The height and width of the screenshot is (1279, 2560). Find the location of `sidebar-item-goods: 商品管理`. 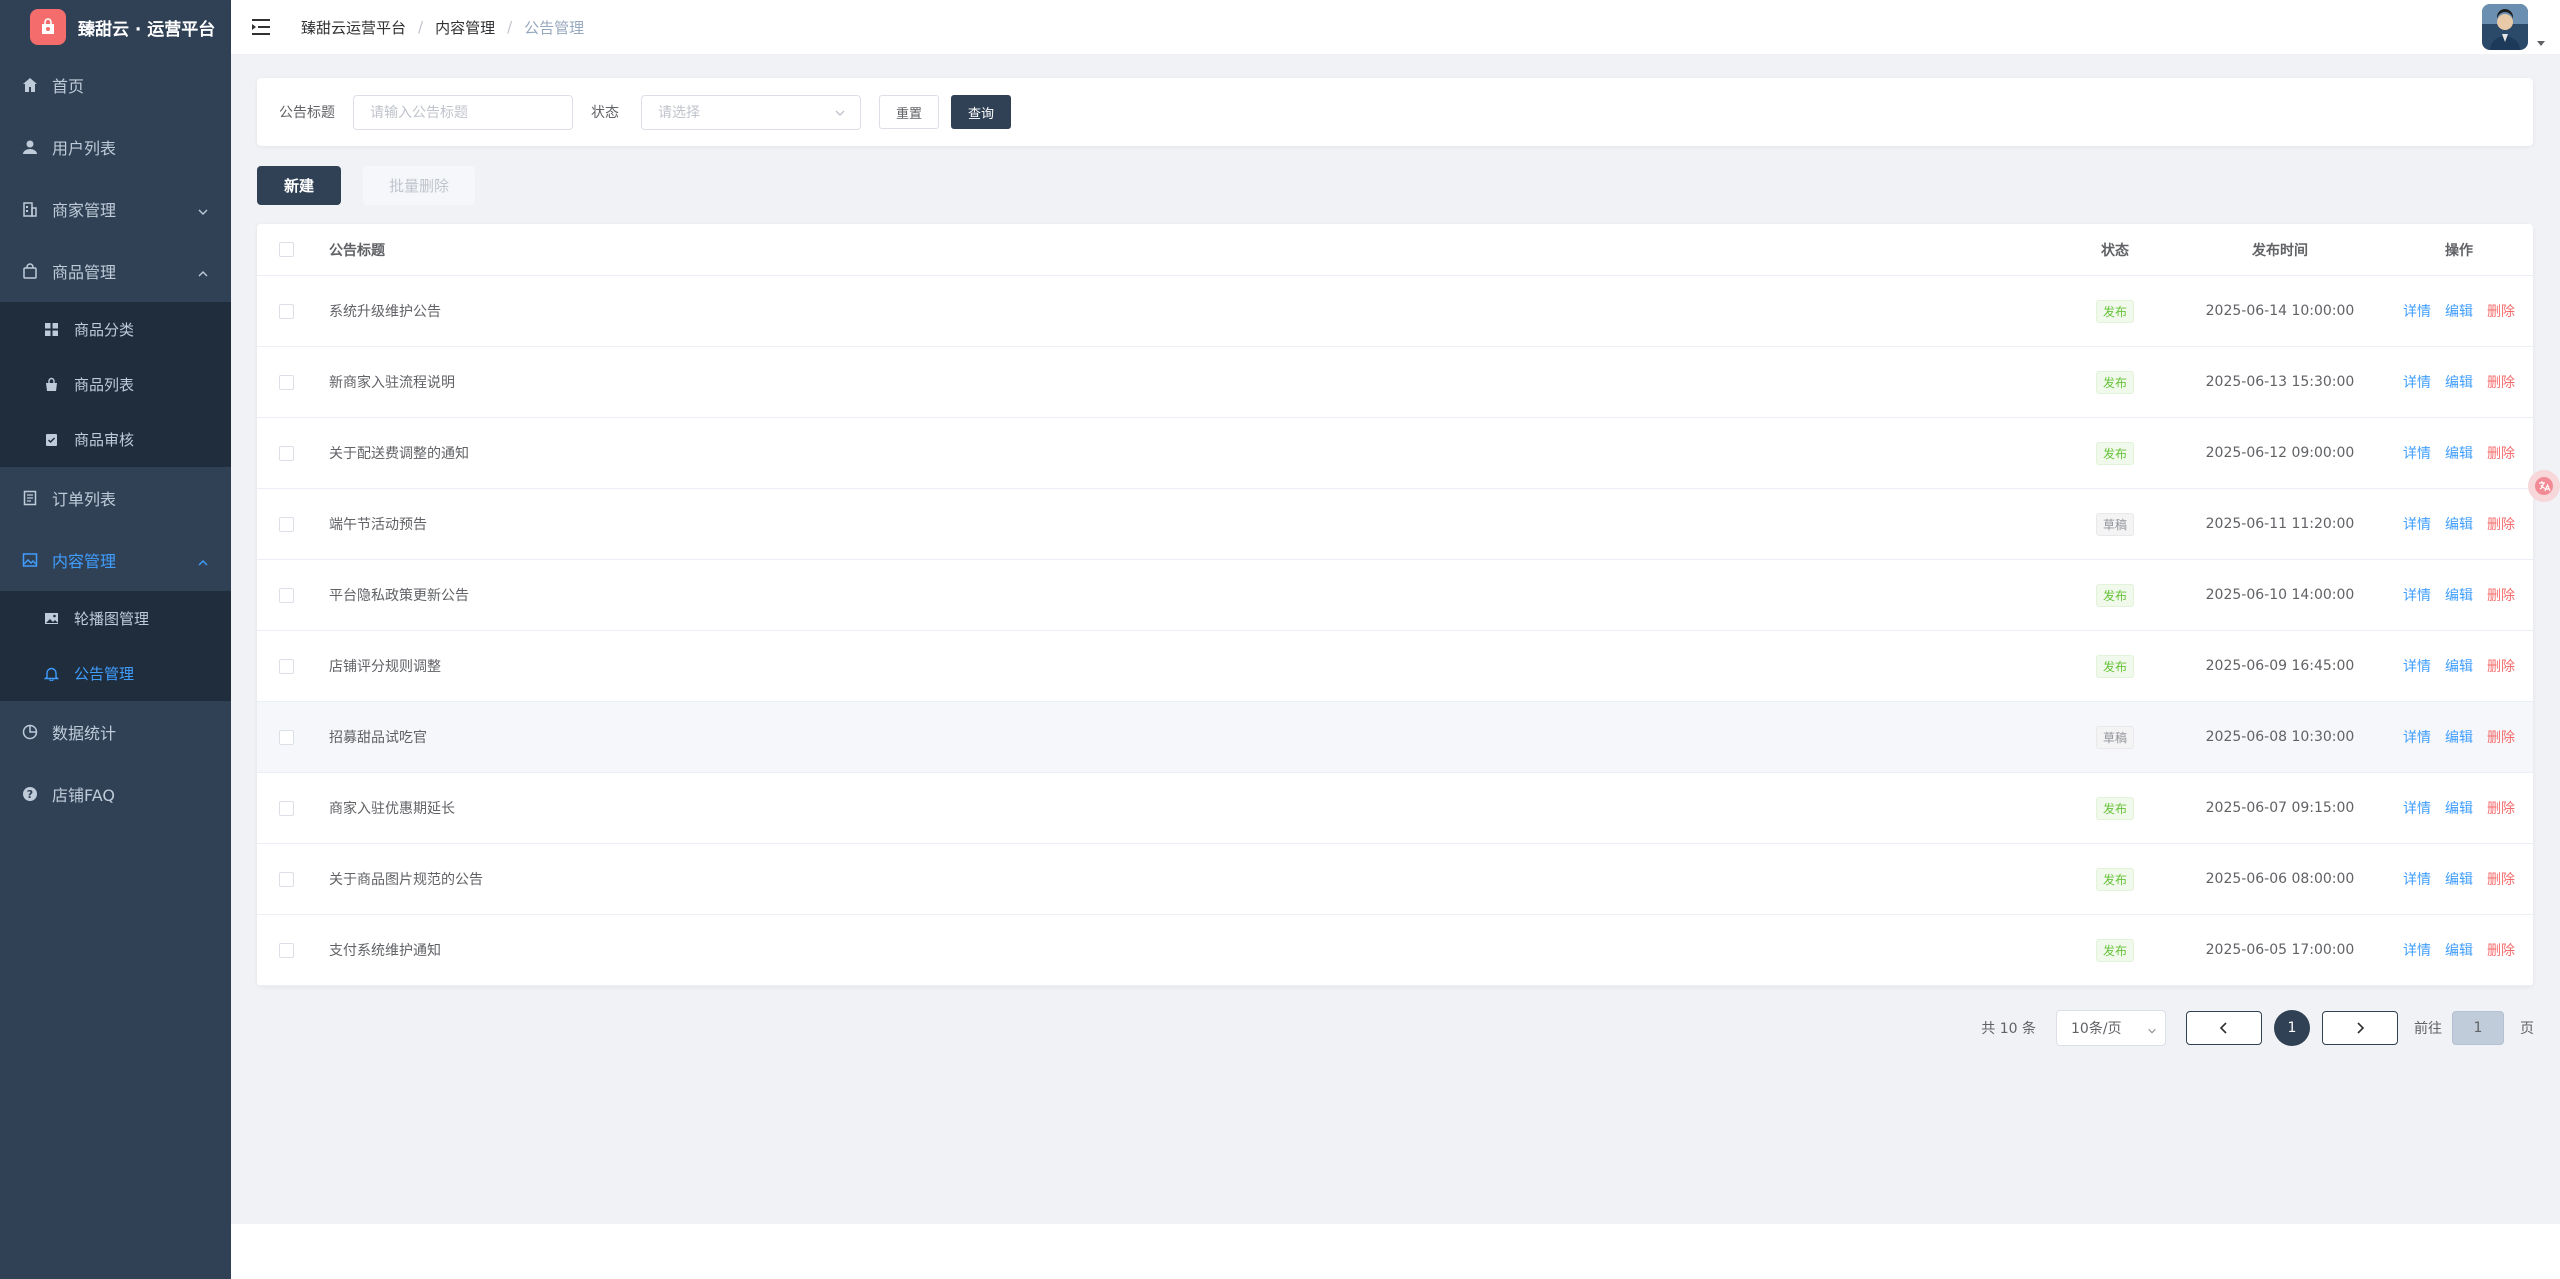

sidebar-item-goods: 商品管理 is located at coordinates (115, 271).